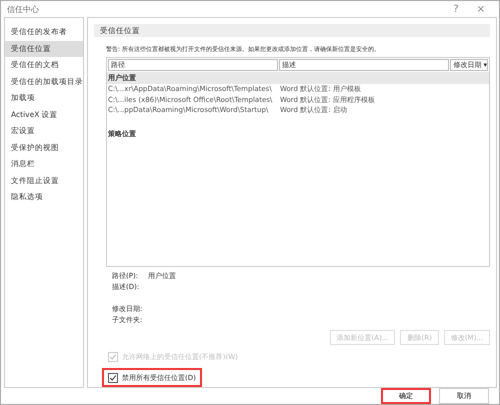 The height and width of the screenshot is (405, 500). What do you see at coordinates (23, 9) in the screenshot?
I see `window-title: 信任中心` at bounding box center [23, 9].